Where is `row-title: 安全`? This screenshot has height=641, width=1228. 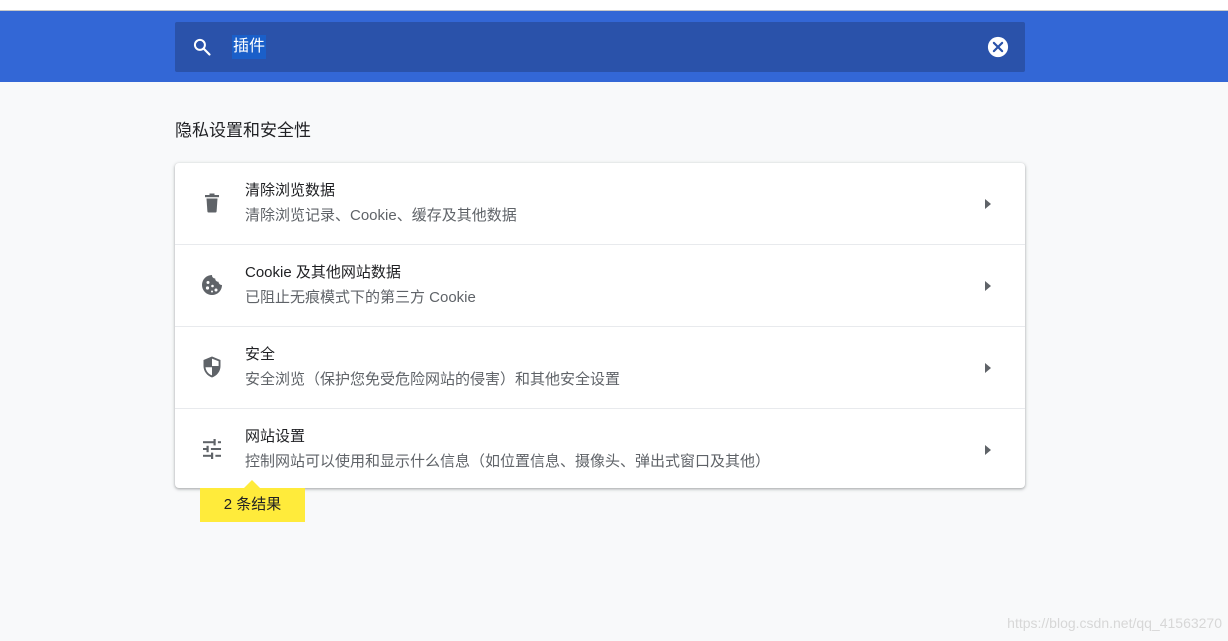
row-title: 安全 is located at coordinates (260, 354).